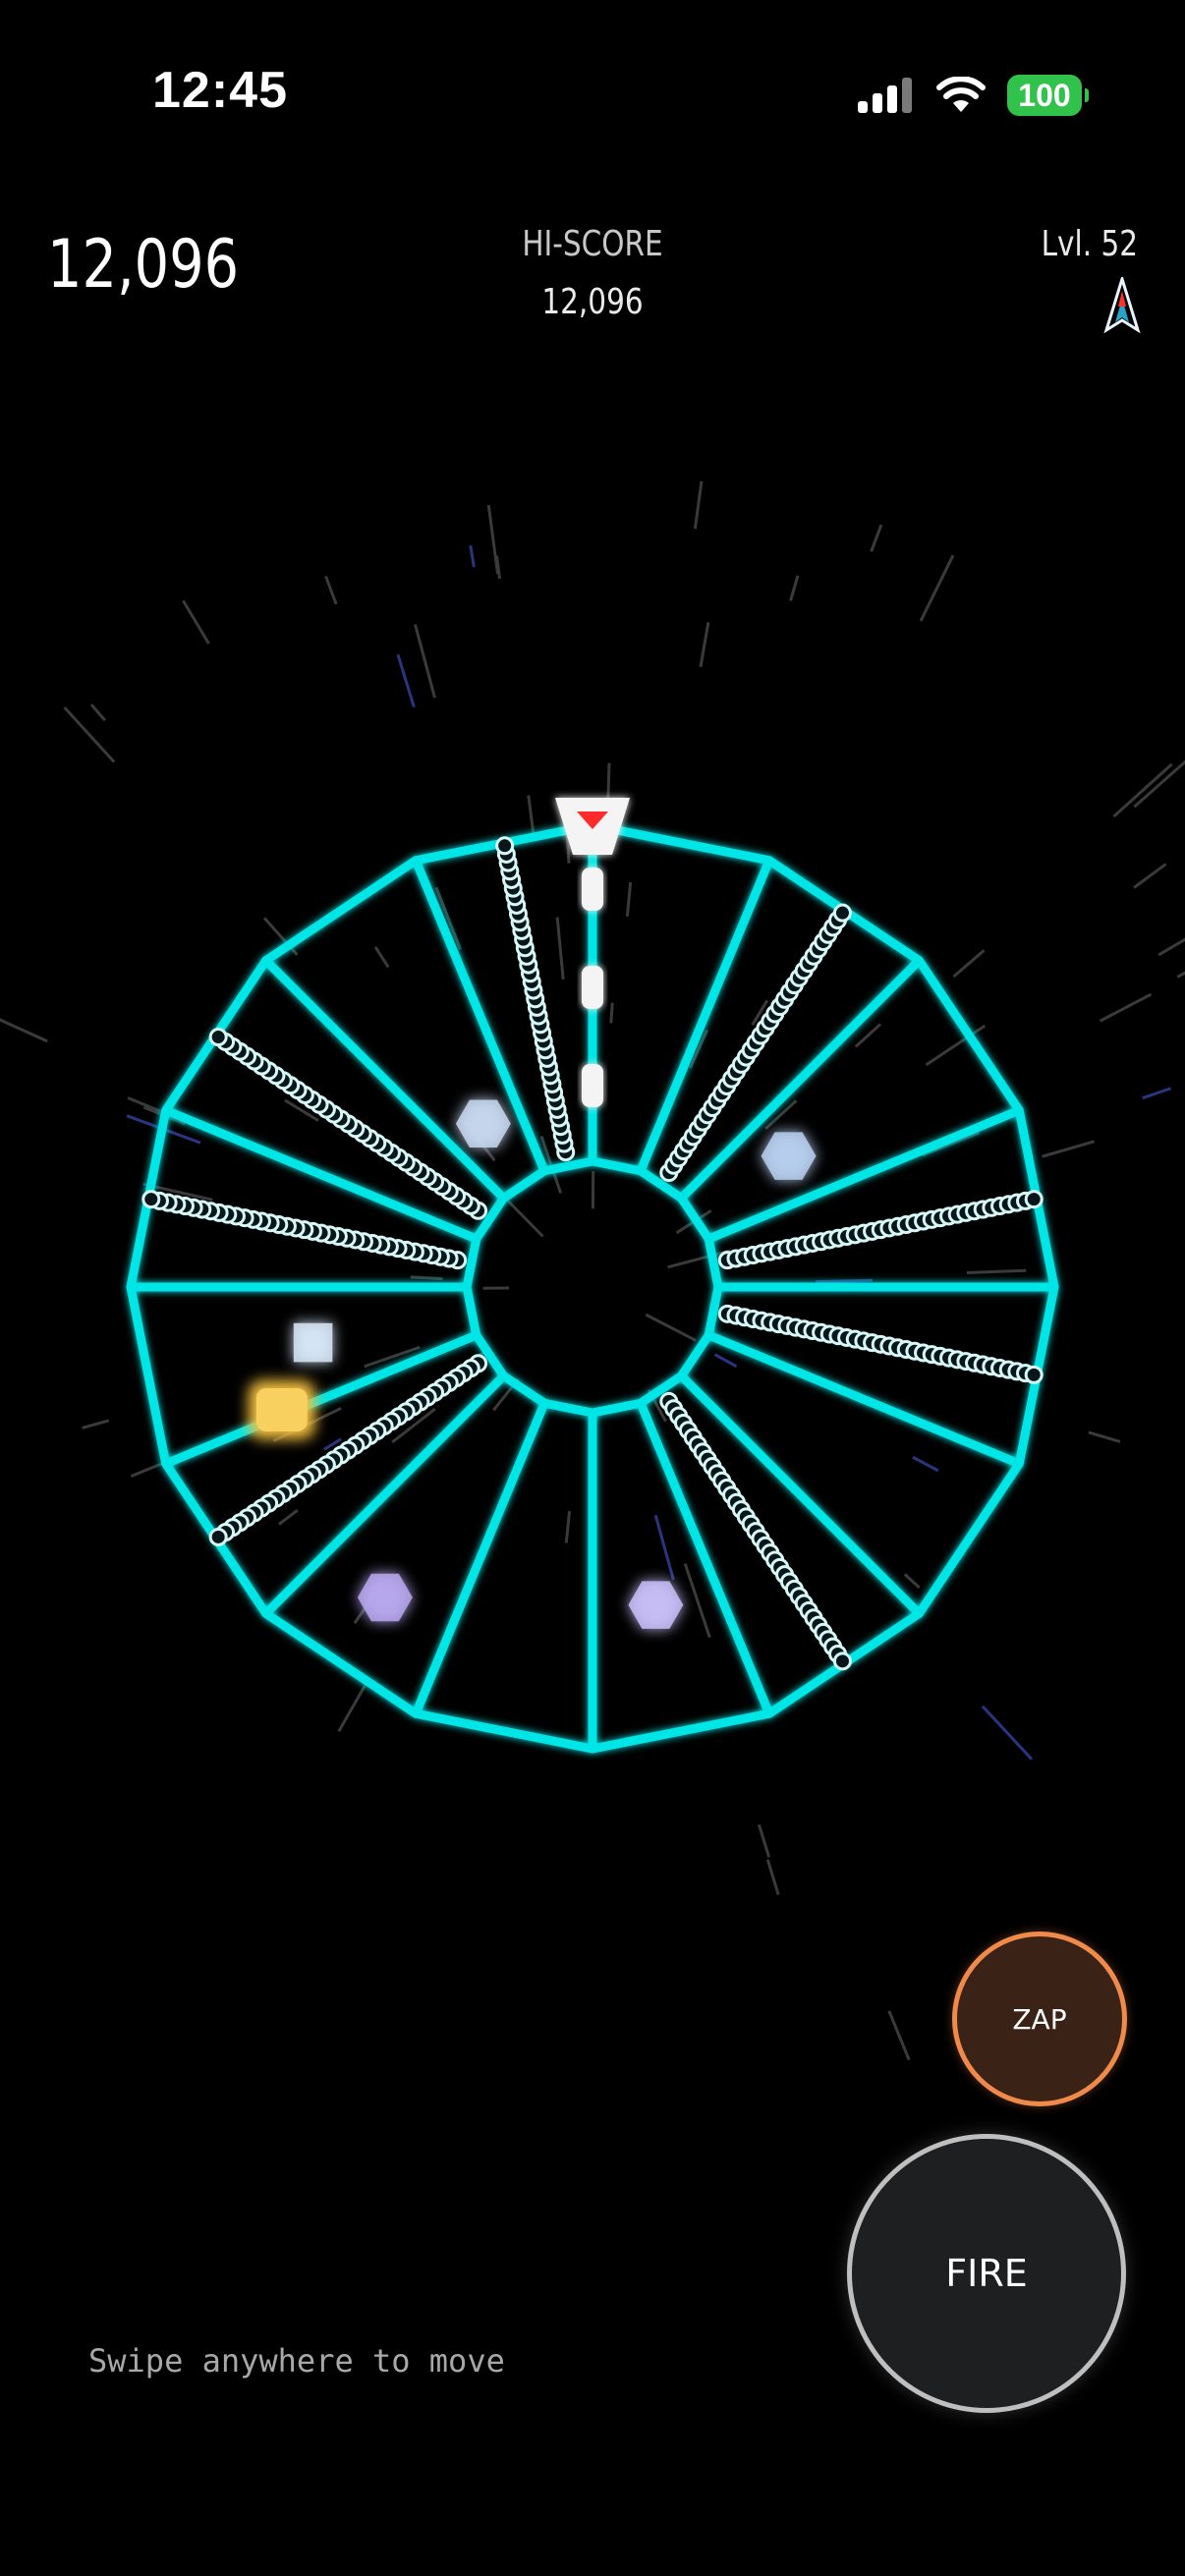 Image resolution: width=1185 pixels, height=2576 pixels. What do you see at coordinates (987, 2273) in the screenshot?
I see `fire-button: FIRE` at bounding box center [987, 2273].